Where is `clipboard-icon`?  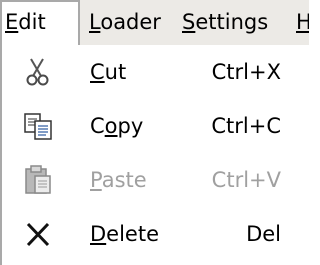
clipboard-icon is located at coordinates (38, 180).